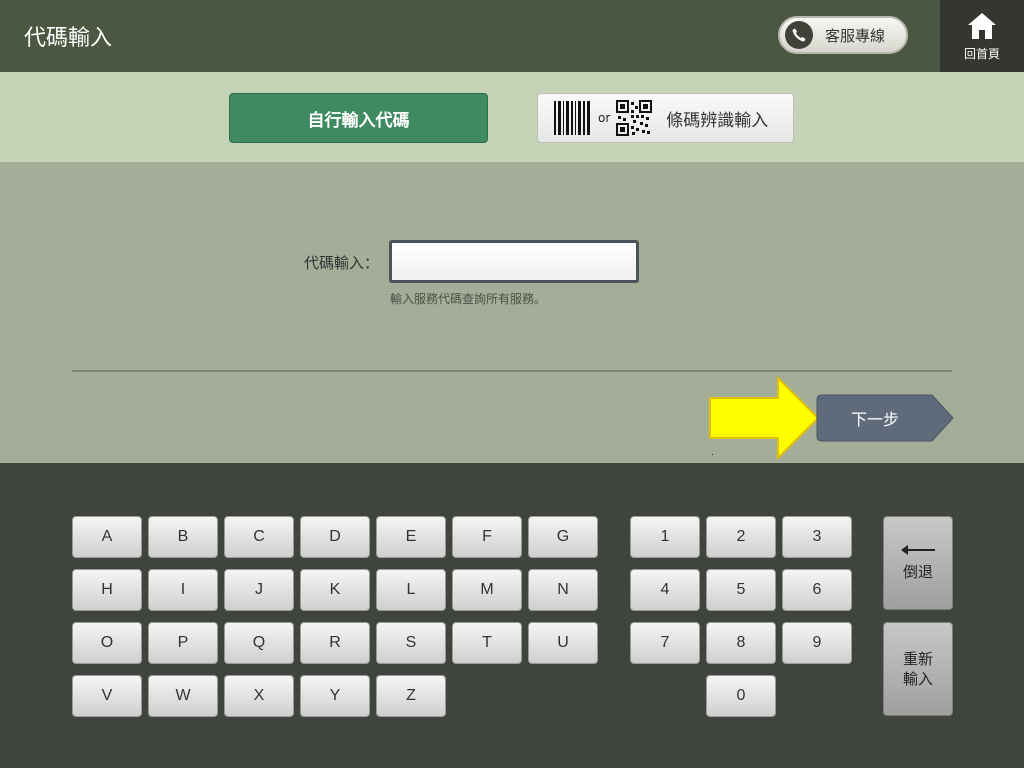 This screenshot has height=768, width=1024. I want to click on key-d: D, so click(335, 537).